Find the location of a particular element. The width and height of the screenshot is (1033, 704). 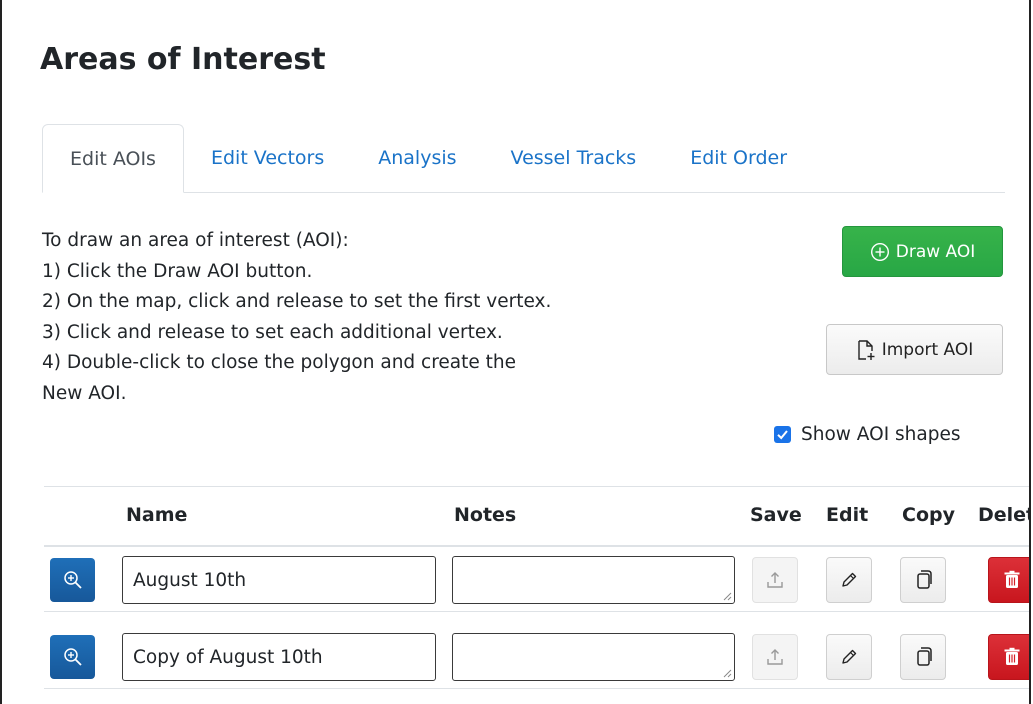

checkmark-icon is located at coordinates (782, 435).